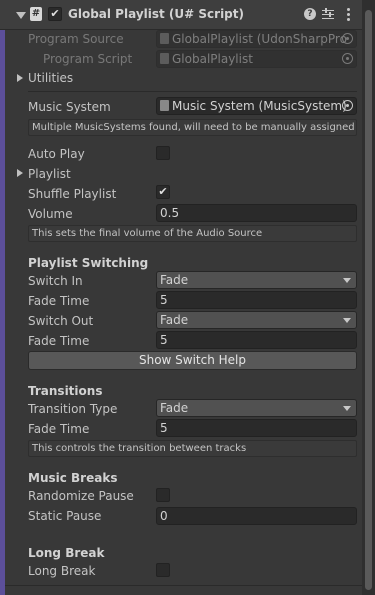 The image size is (375, 595). I want to click on enabled-check-glyph: ✔, so click(55, 13).